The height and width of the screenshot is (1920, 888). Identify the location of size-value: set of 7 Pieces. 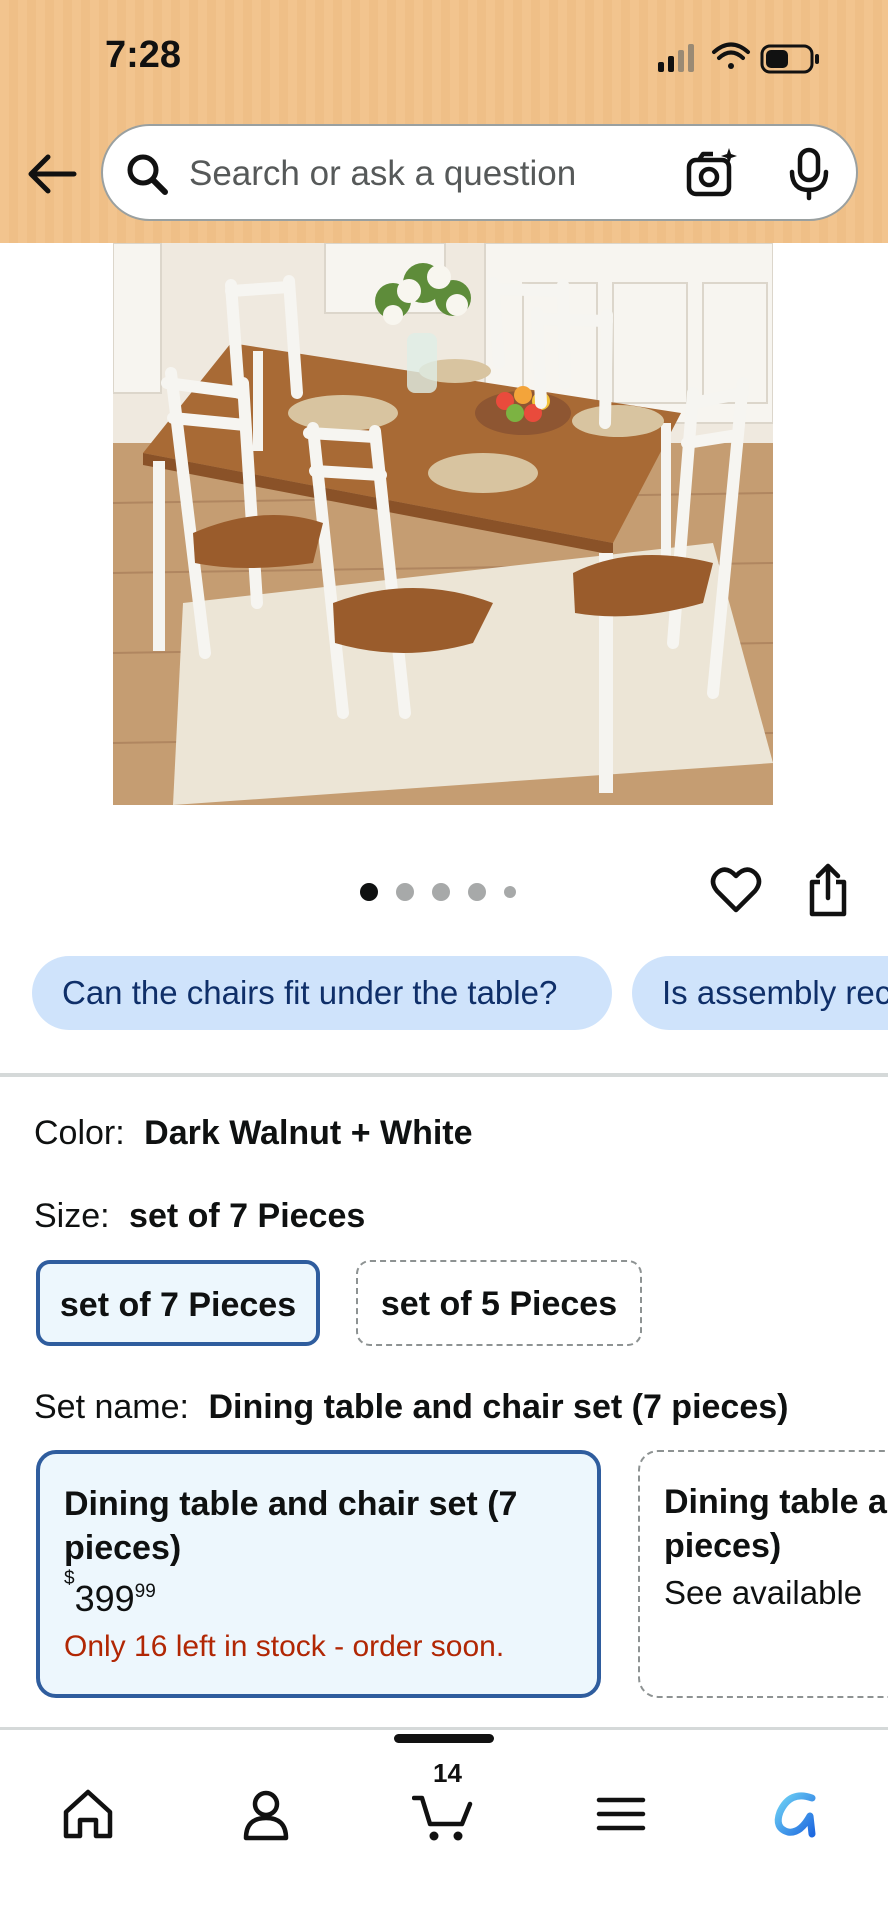
(247, 1216).